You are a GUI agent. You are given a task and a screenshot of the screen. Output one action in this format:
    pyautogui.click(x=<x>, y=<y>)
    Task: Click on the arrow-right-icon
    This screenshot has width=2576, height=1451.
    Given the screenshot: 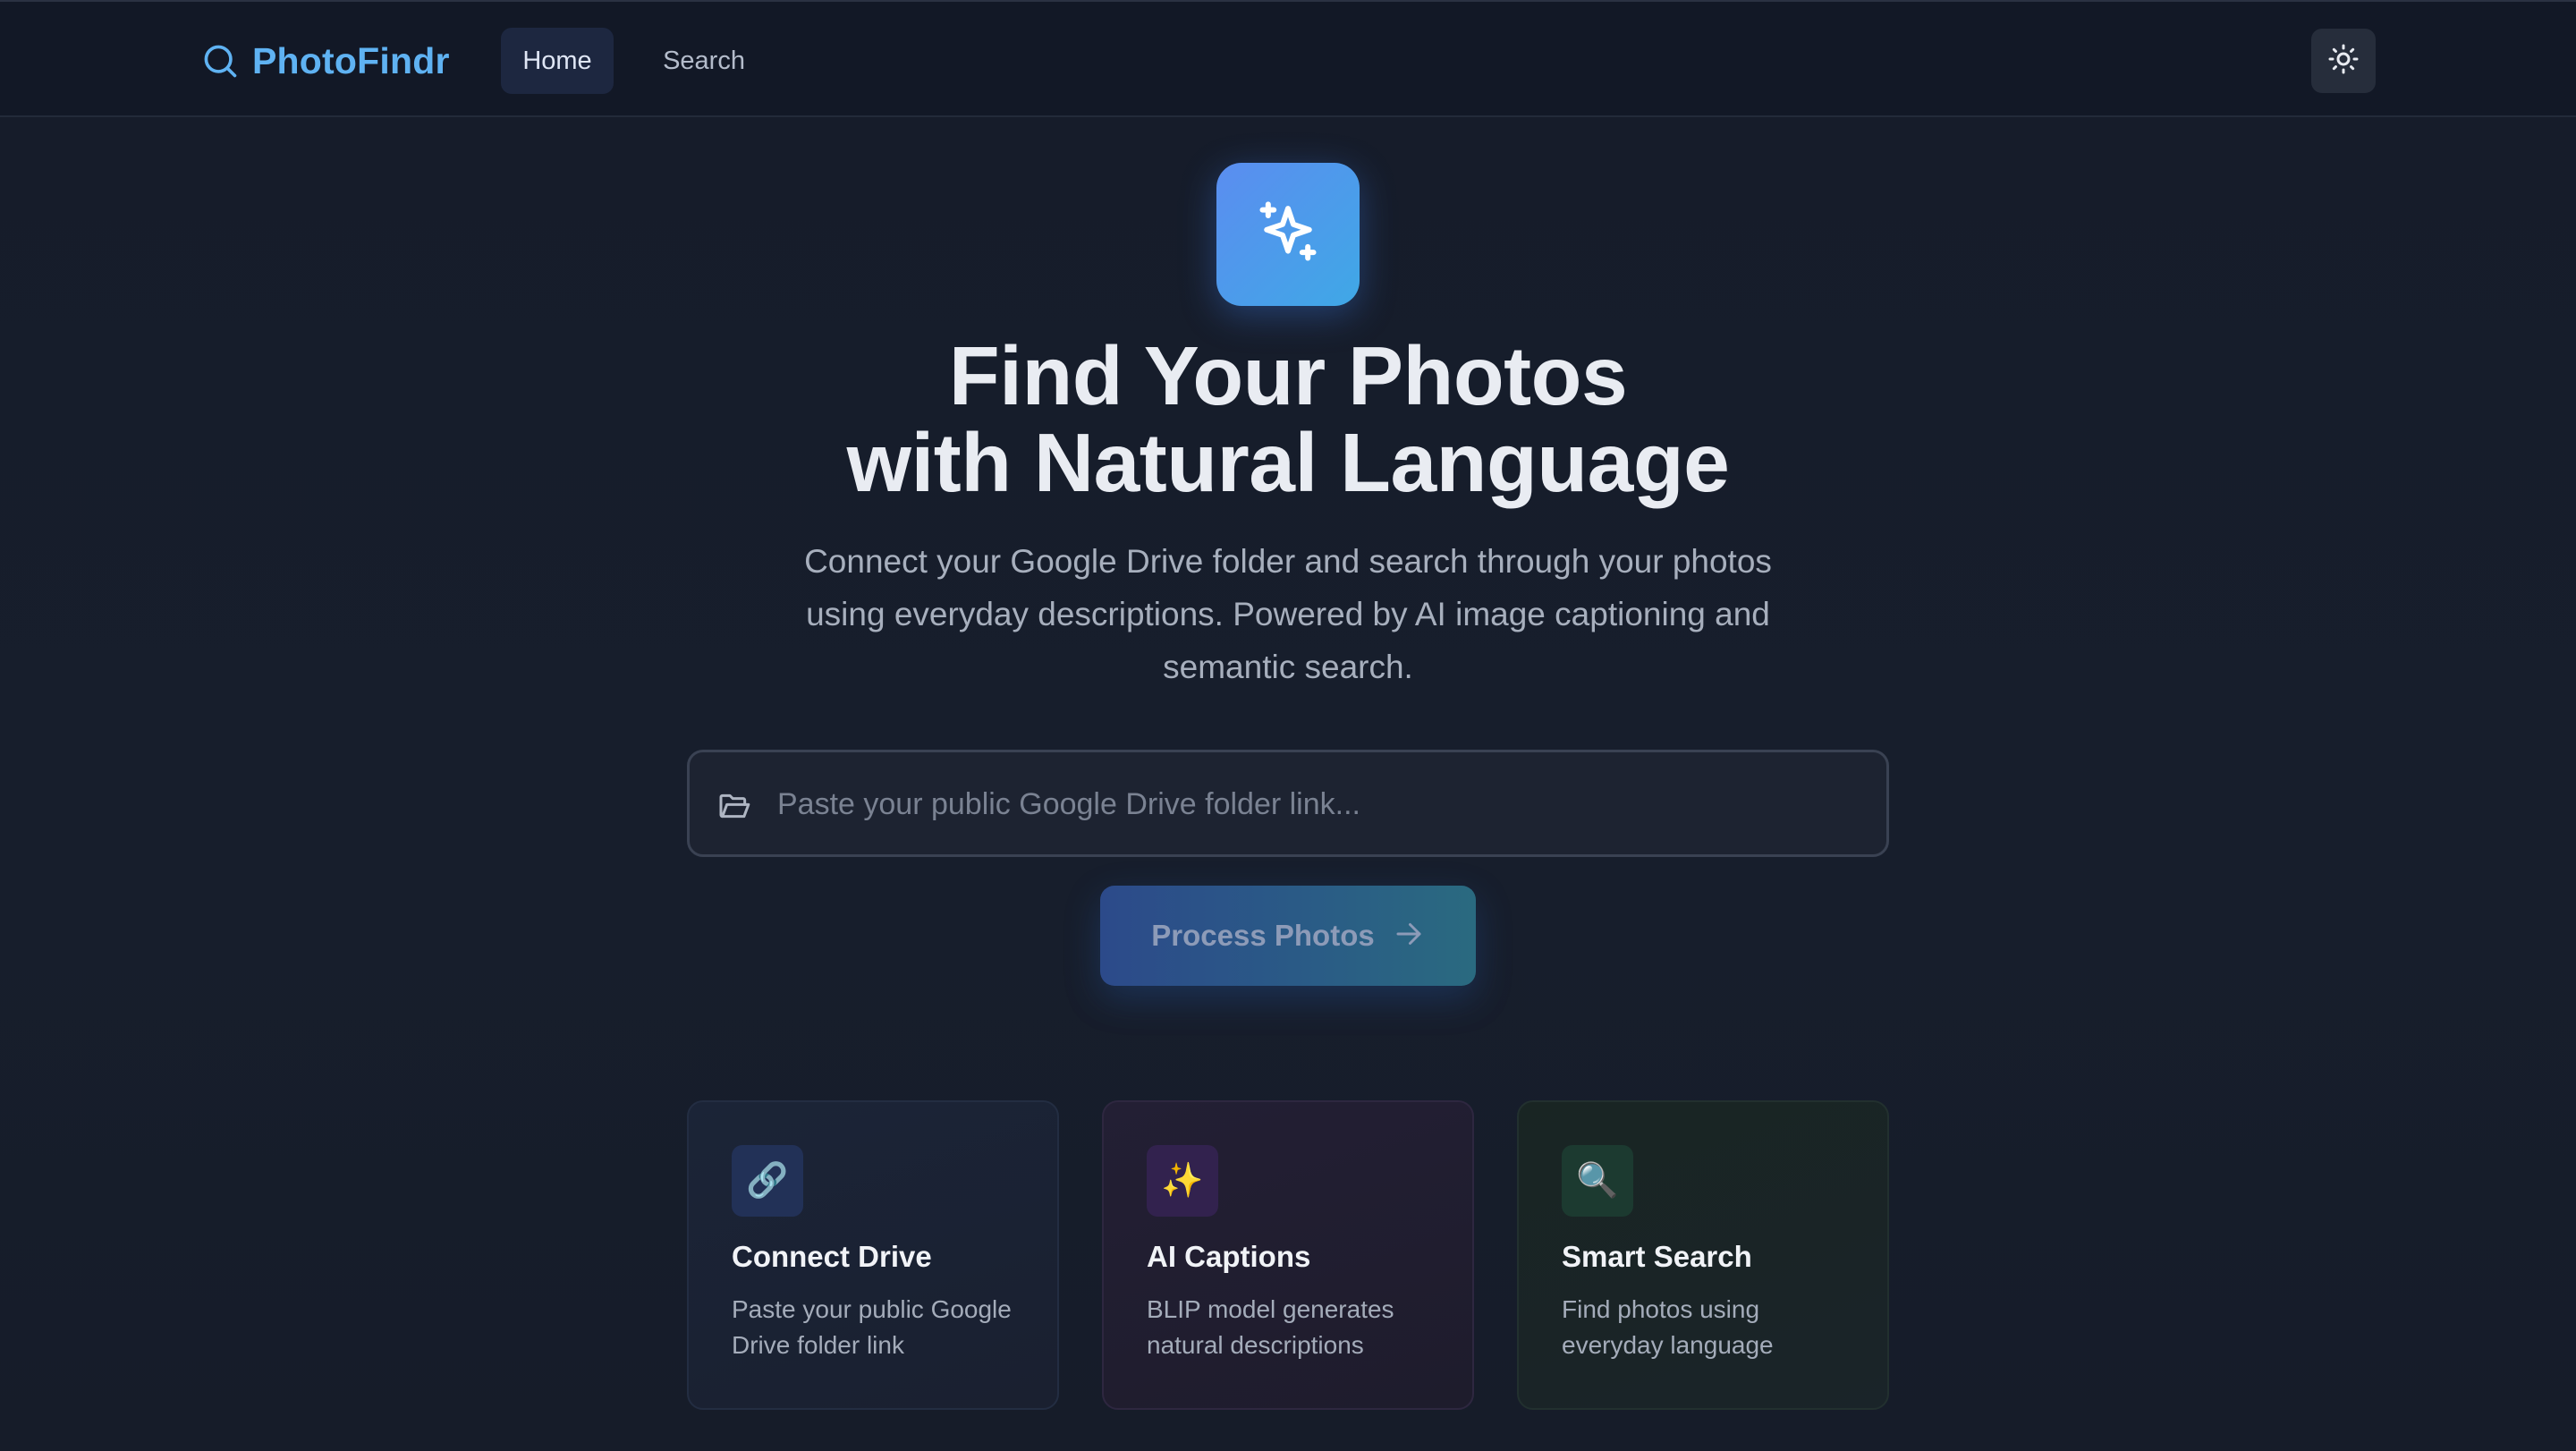 What is the action you would take?
    pyautogui.click(x=1409, y=936)
    